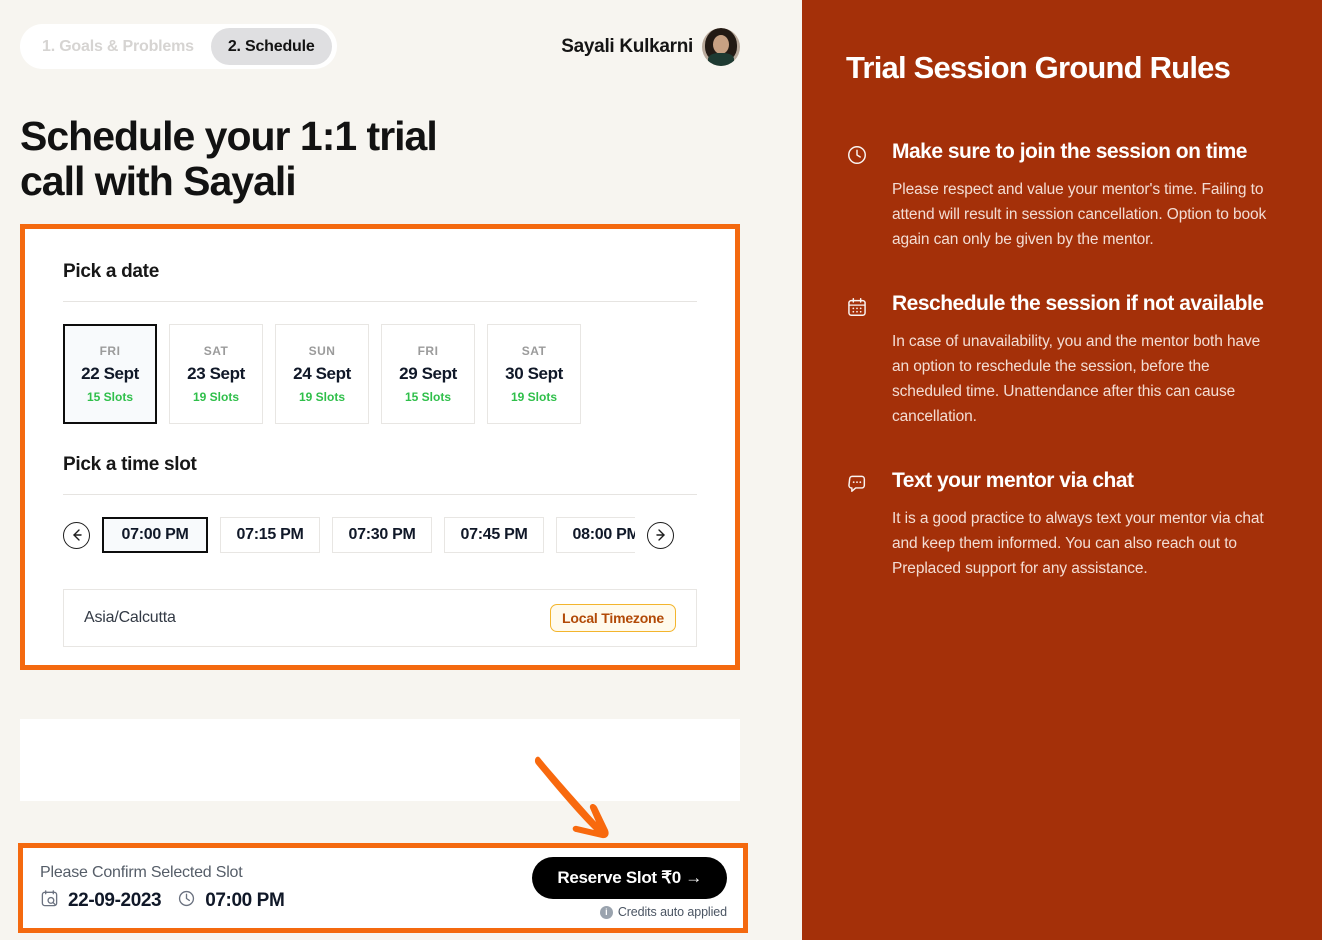  I want to click on time-slot-0800-pm: 08:00 PM, so click(595, 535).